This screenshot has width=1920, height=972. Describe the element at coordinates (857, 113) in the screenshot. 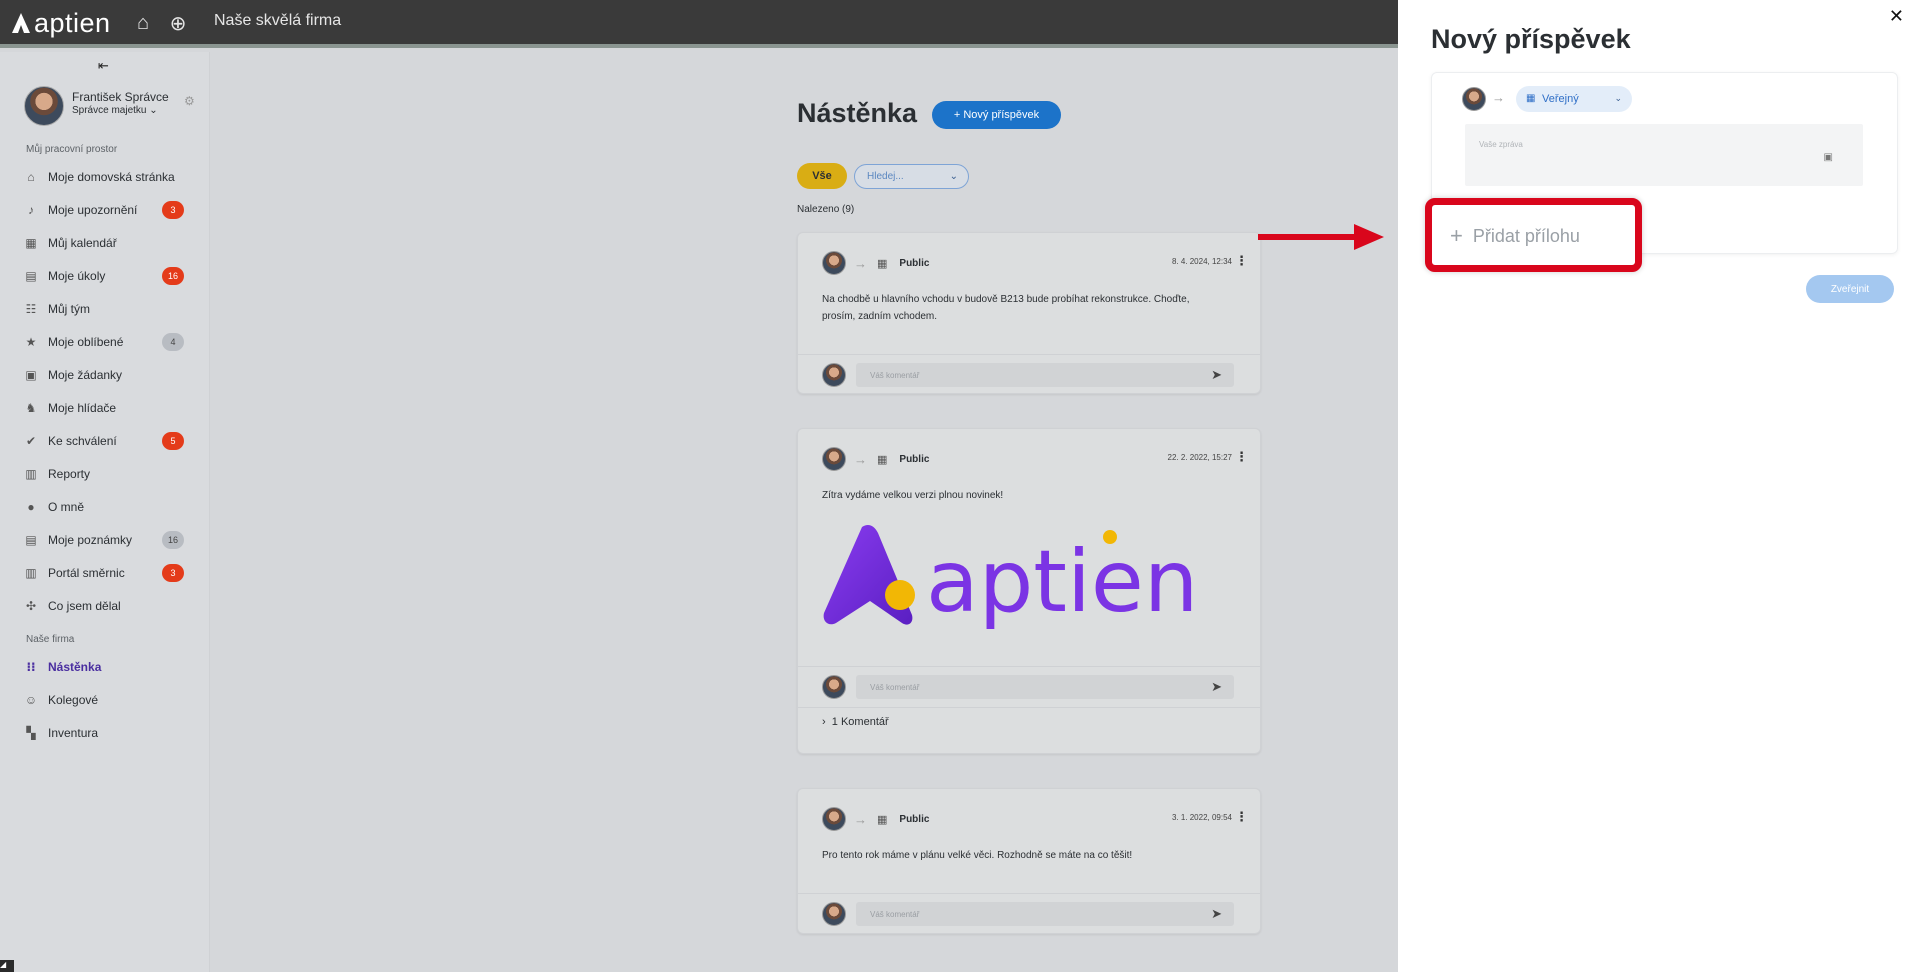

I see `page-title: Nástěnka` at that location.